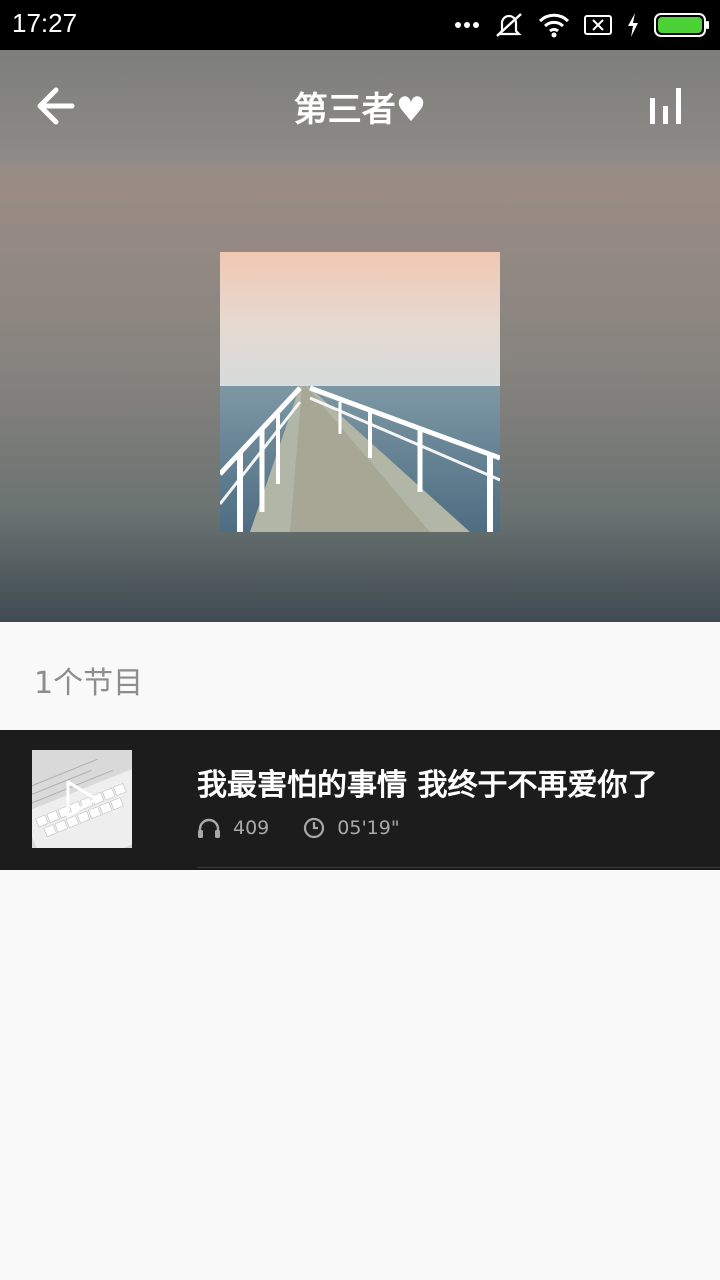 This screenshot has width=720, height=1280. Describe the element at coordinates (427, 785) in the screenshot. I see `program-title: 我最害怕的事情 我终于不再爱你了` at that location.